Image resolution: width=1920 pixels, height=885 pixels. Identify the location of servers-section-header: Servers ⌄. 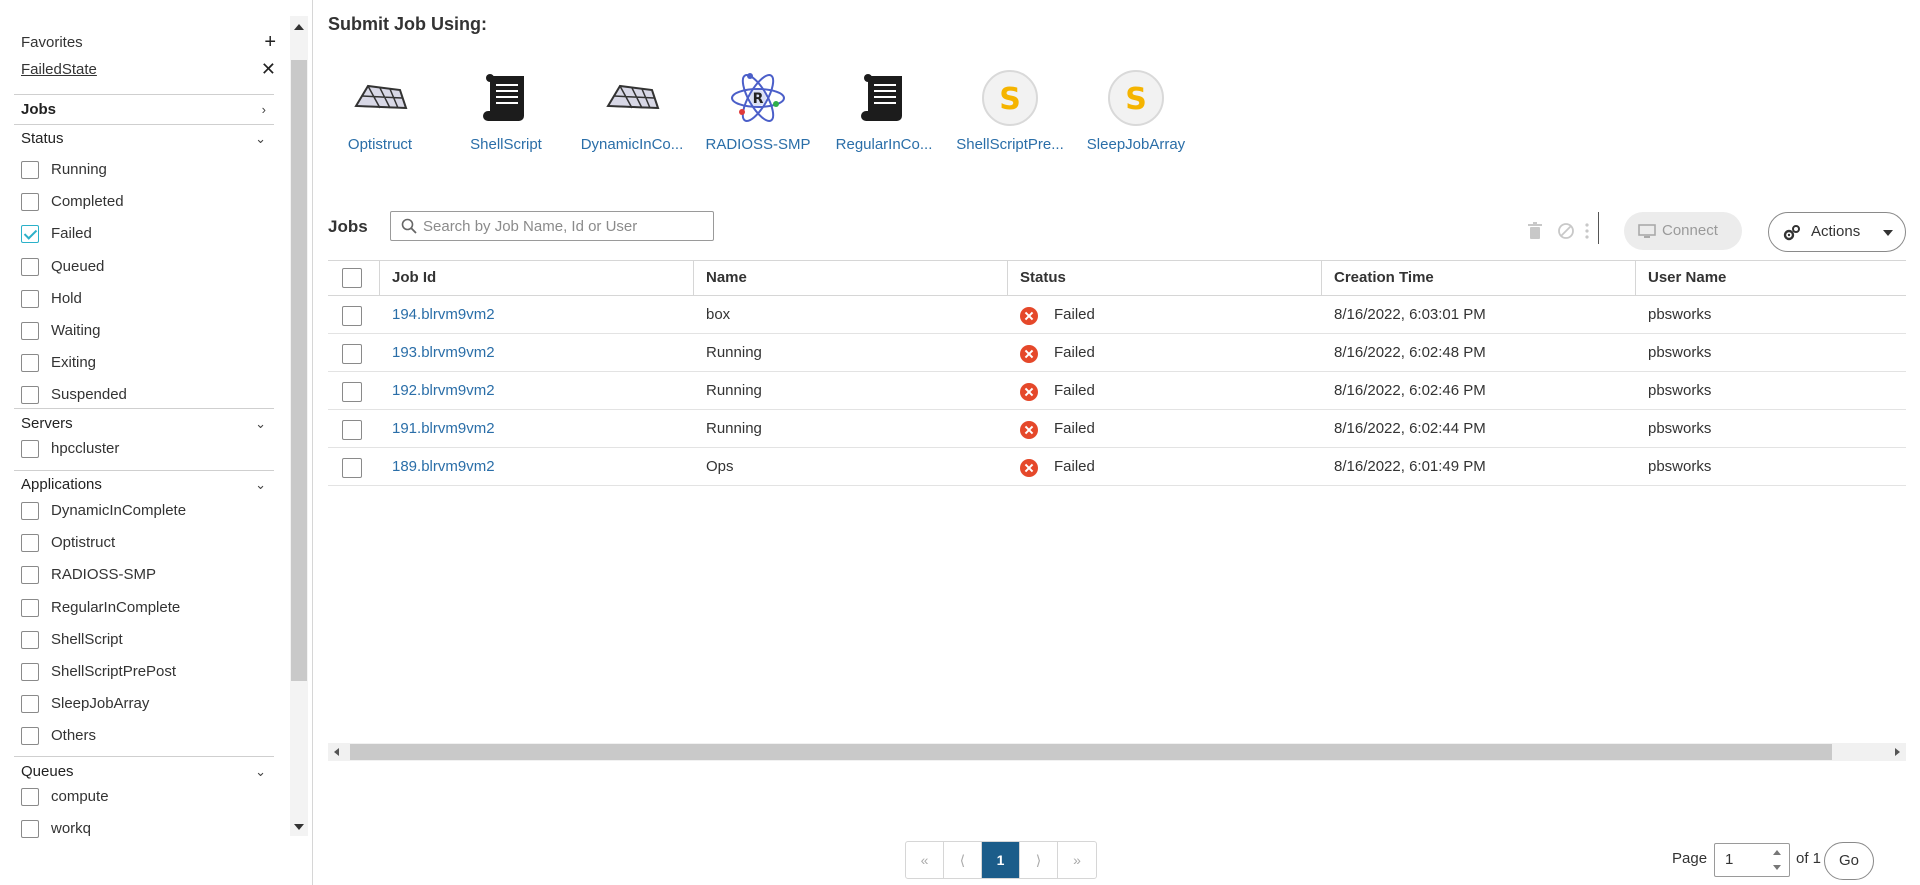
(148, 424).